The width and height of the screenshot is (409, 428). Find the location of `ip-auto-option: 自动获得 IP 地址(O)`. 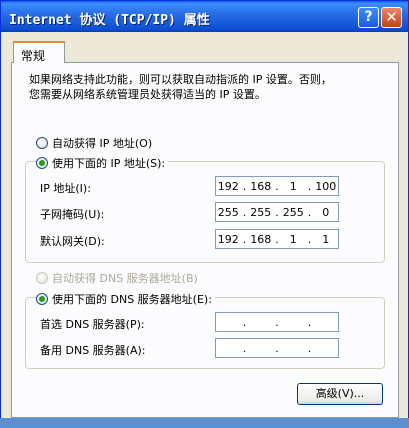

ip-auto-option: 自动获得 IP 地址(O) is located at coordinates (96, 143).